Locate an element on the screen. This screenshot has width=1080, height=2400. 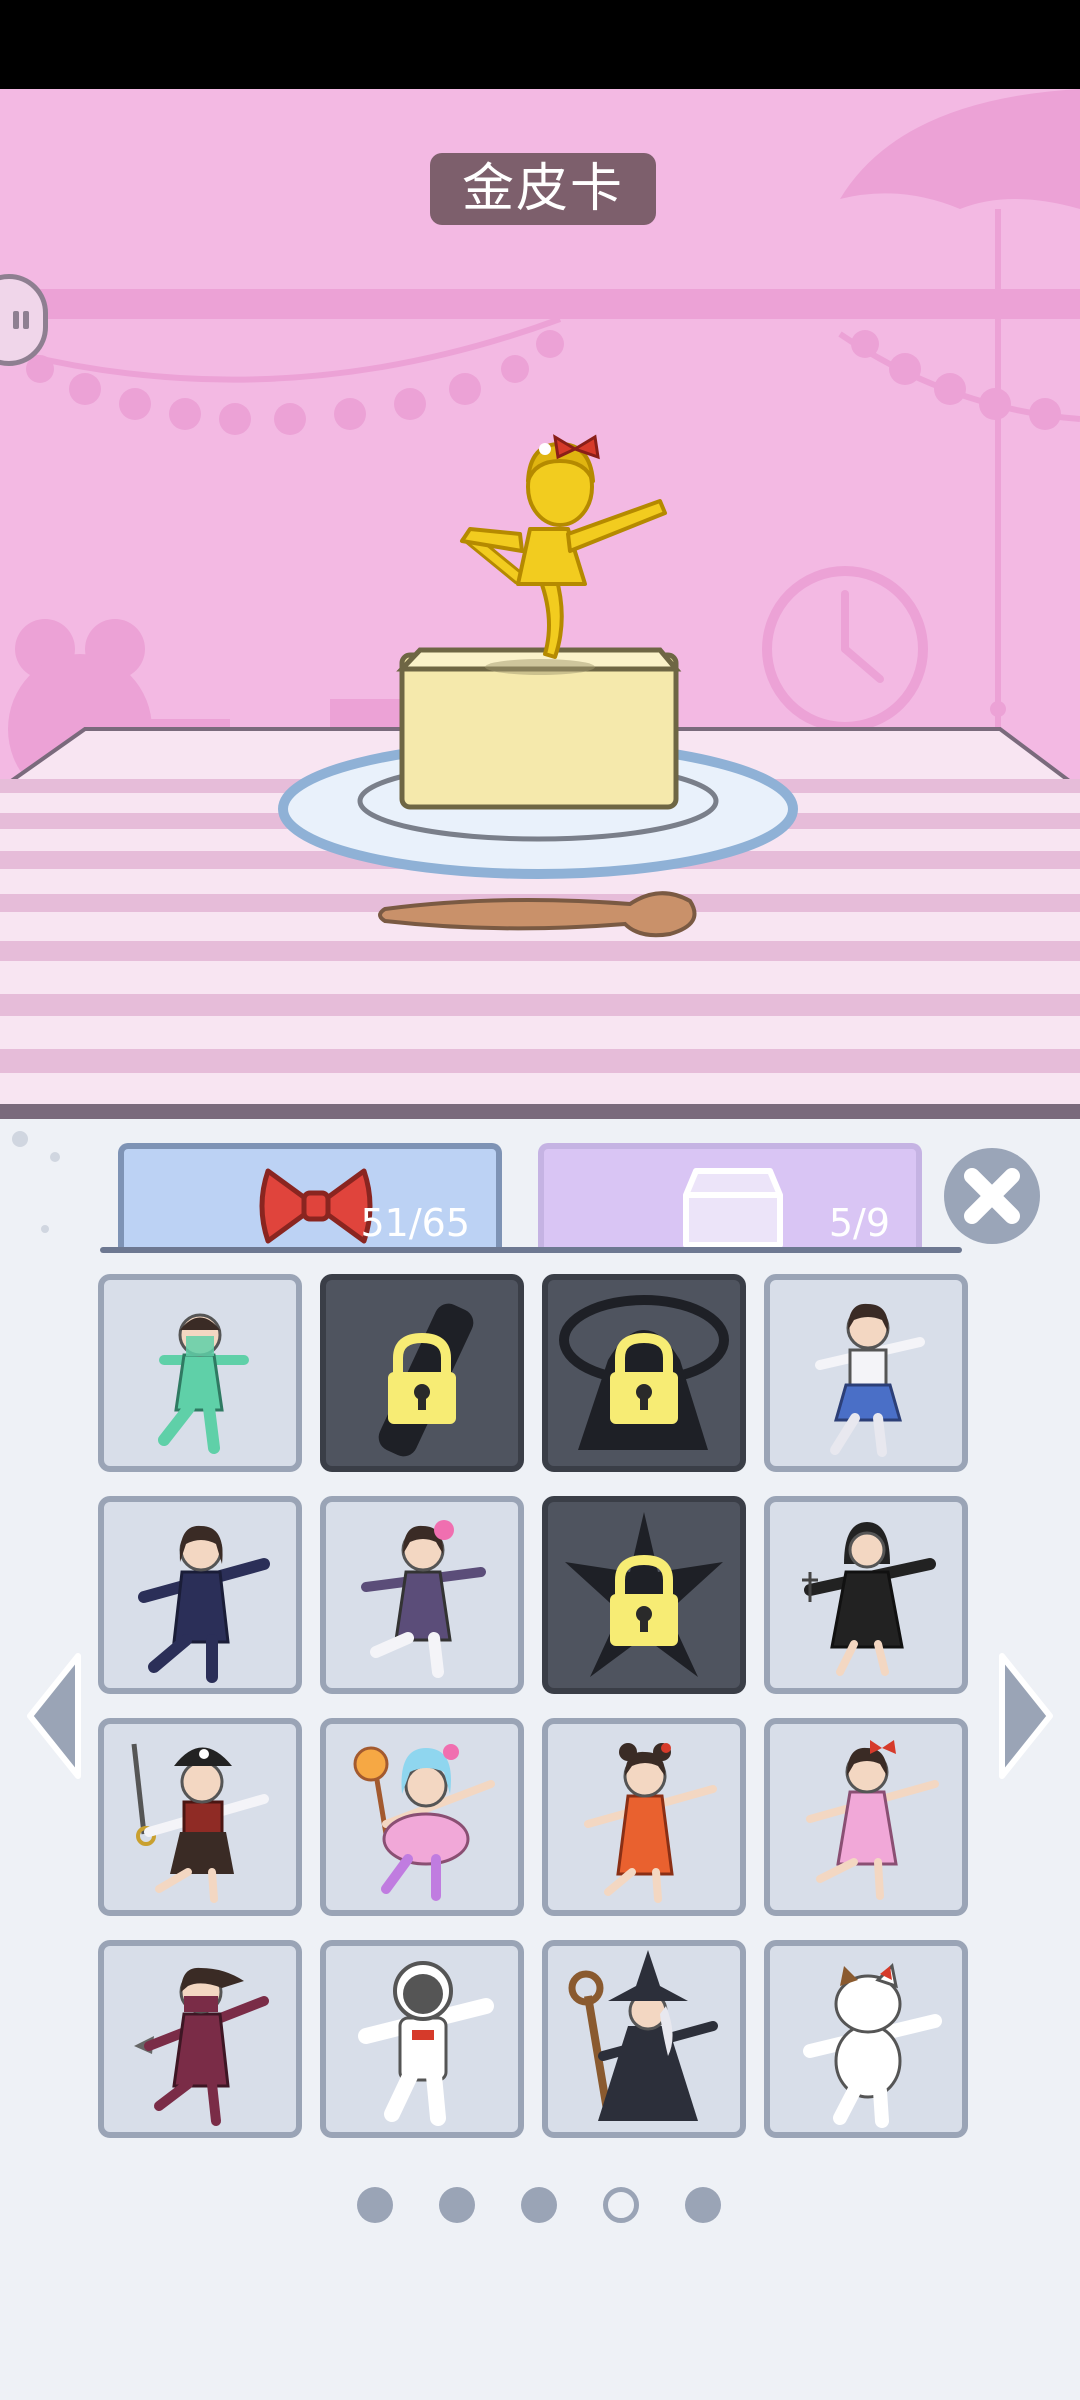
qipao-character-icon is located at coordinates (650, 1823).